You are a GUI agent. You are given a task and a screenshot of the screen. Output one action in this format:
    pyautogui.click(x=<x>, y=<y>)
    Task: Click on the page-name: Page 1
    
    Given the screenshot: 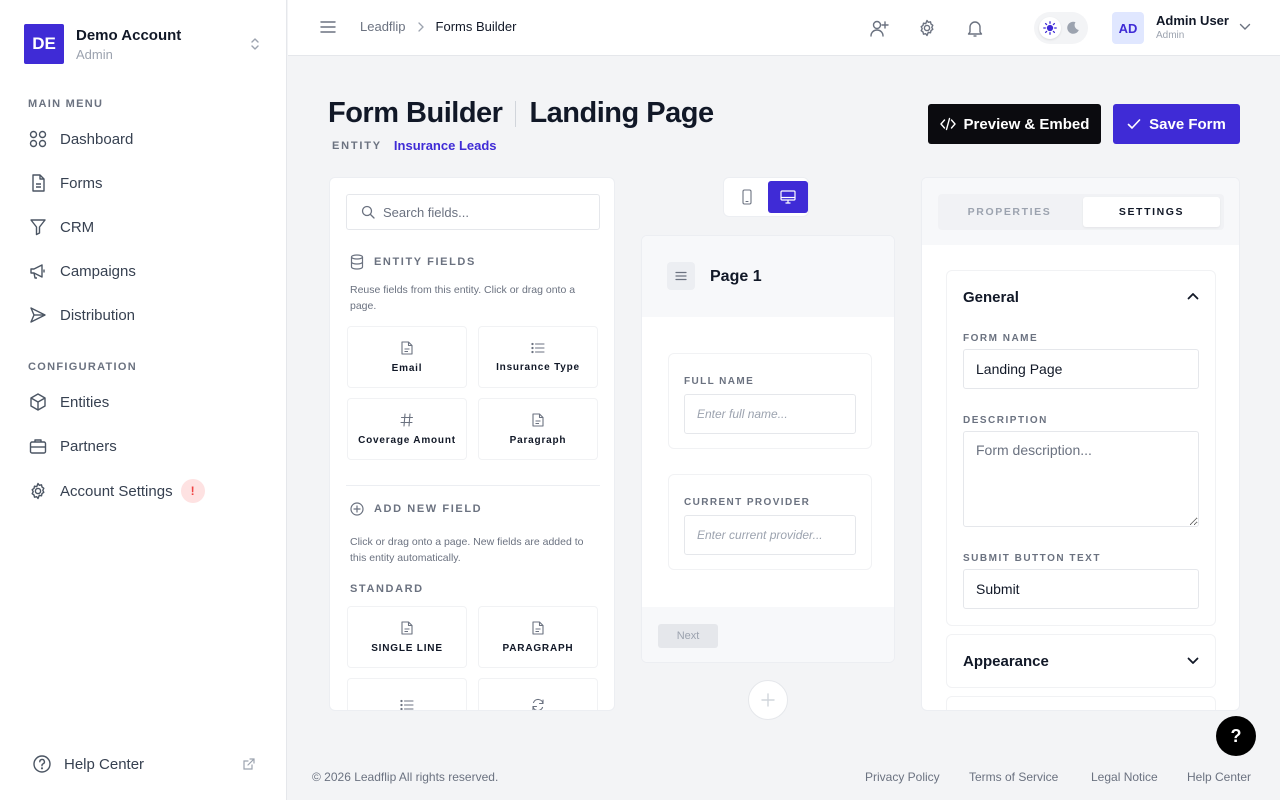 What is the action you would take?
    pyautogui.click(x=736, y=276)
    